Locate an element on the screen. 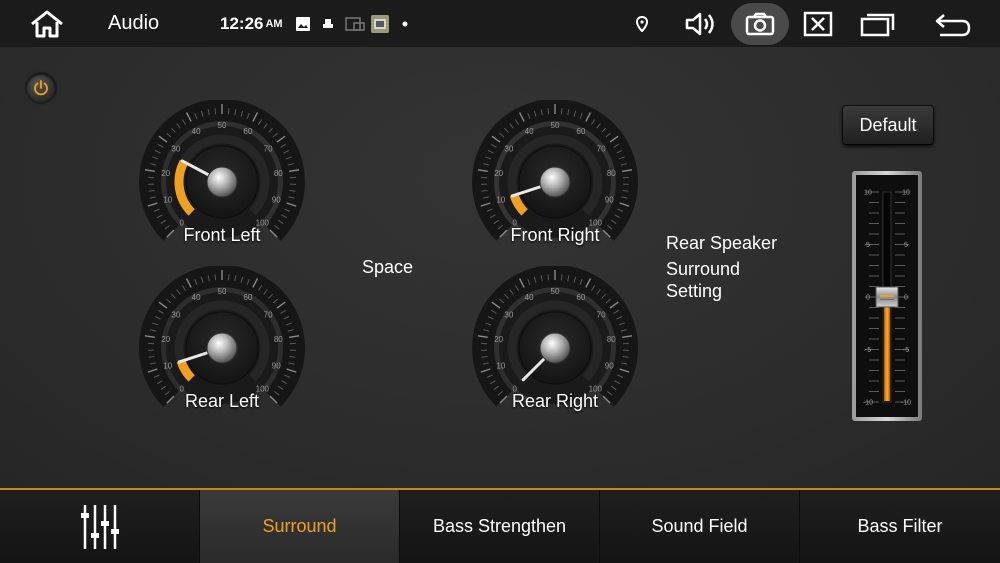 This screenshot has height=563, width=1000. knob-label-rear-left: Rear Left is located at coordinates (222, 401).